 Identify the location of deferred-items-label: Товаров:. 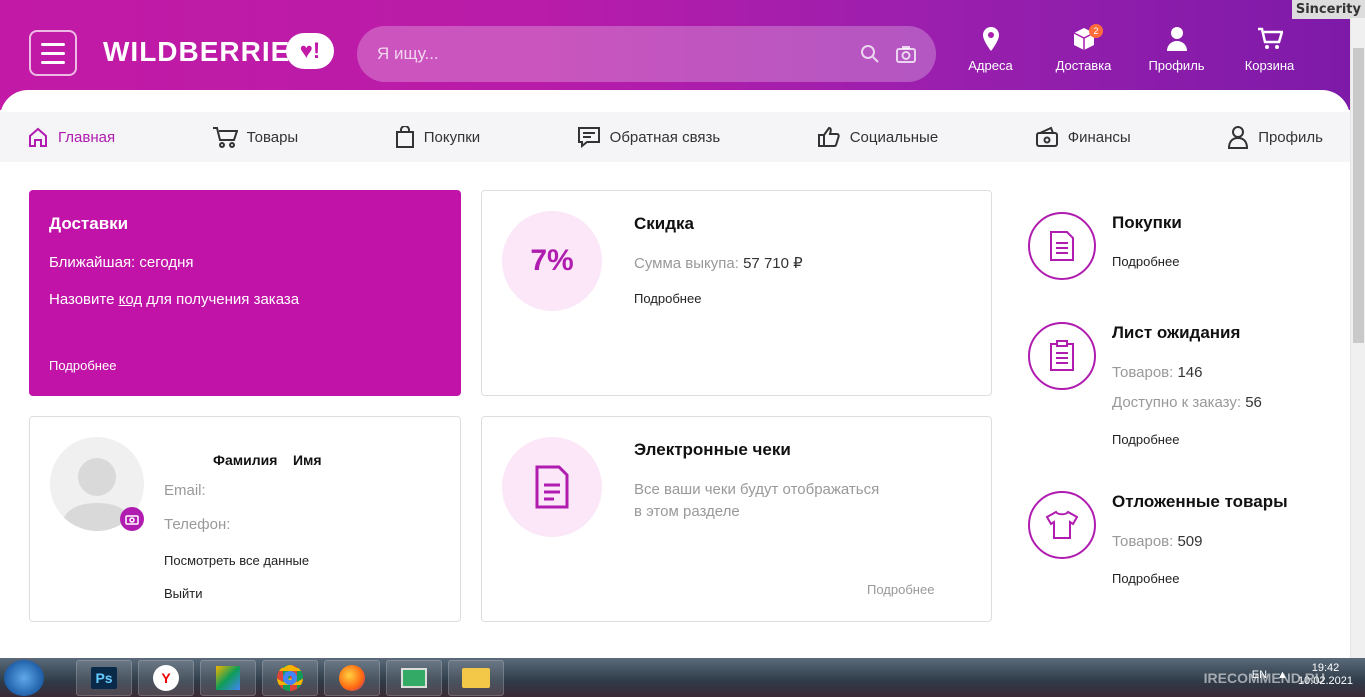
(1143, 541).